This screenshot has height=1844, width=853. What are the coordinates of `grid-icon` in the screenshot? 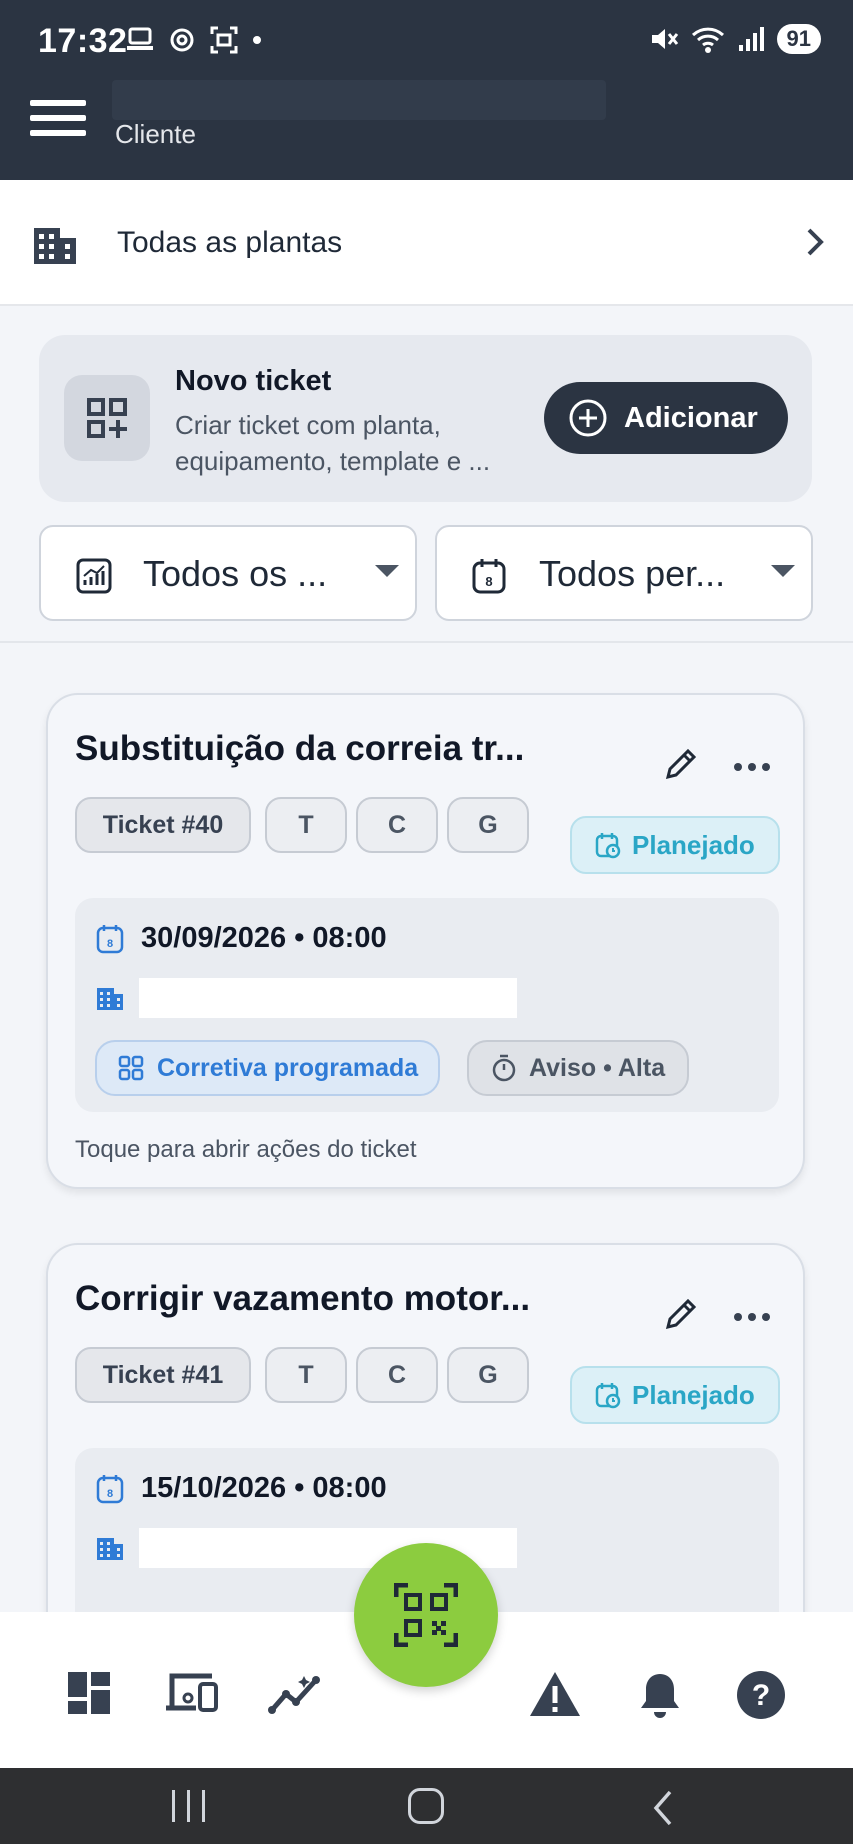 It's located at (131, 1068).